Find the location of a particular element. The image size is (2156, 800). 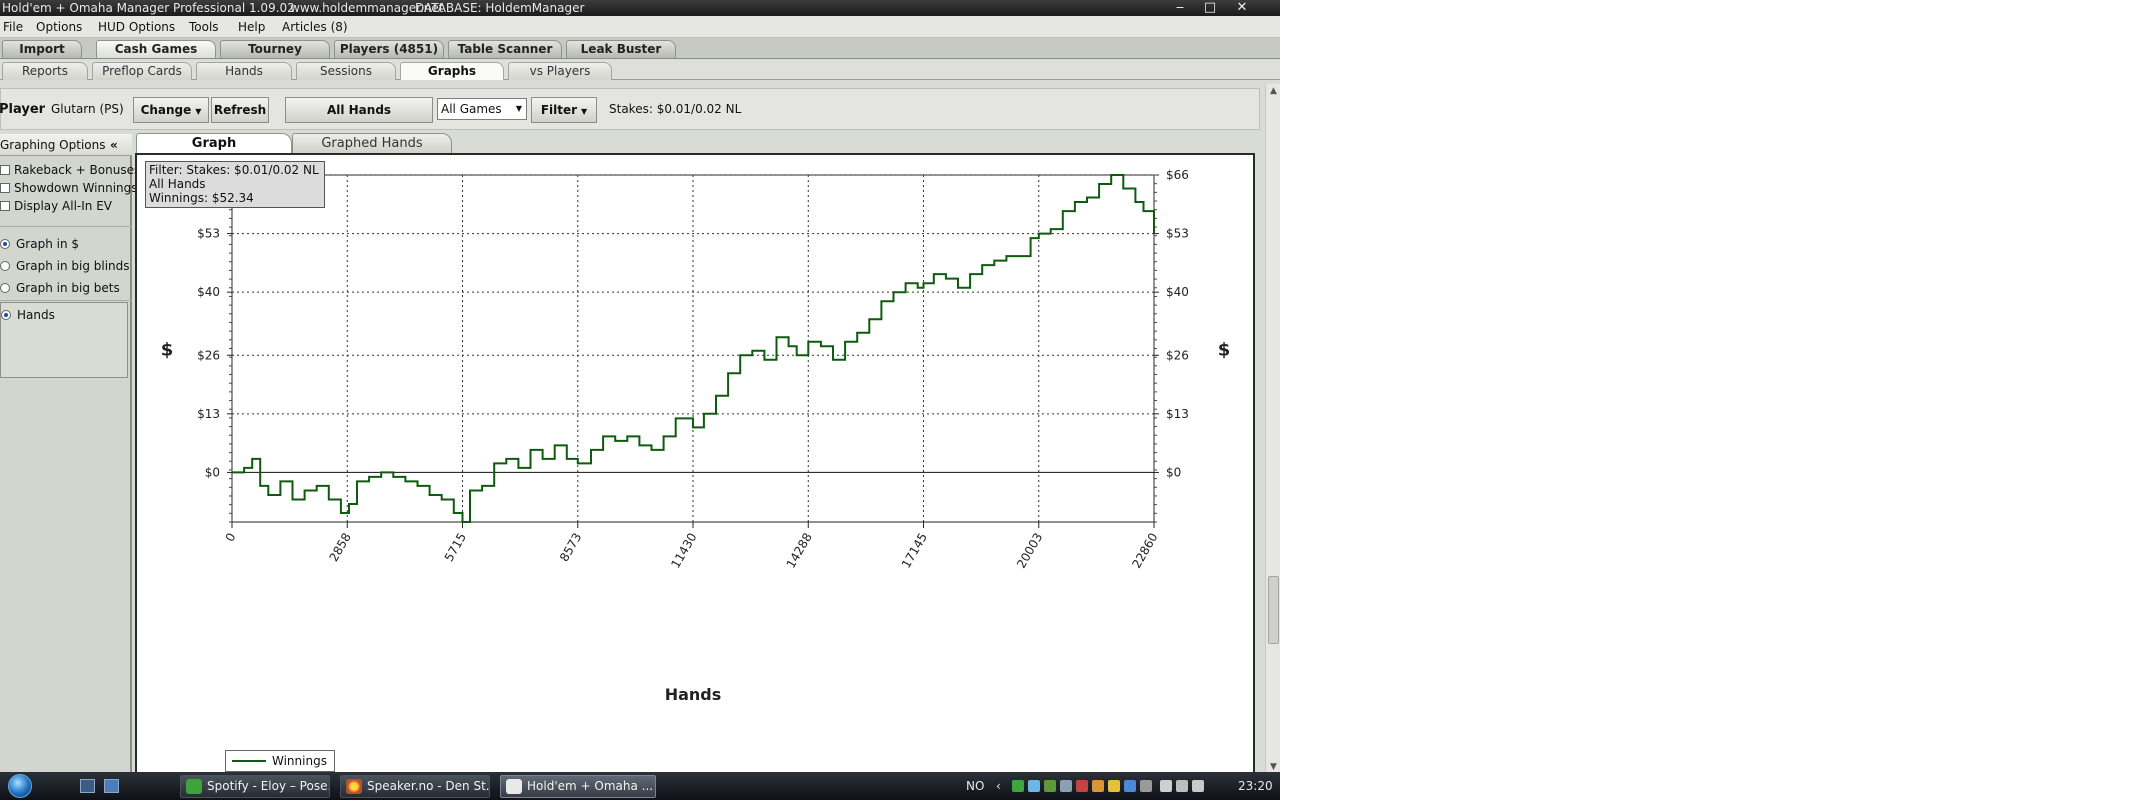

language-indicator: NO is located at coordinates (975, 786).